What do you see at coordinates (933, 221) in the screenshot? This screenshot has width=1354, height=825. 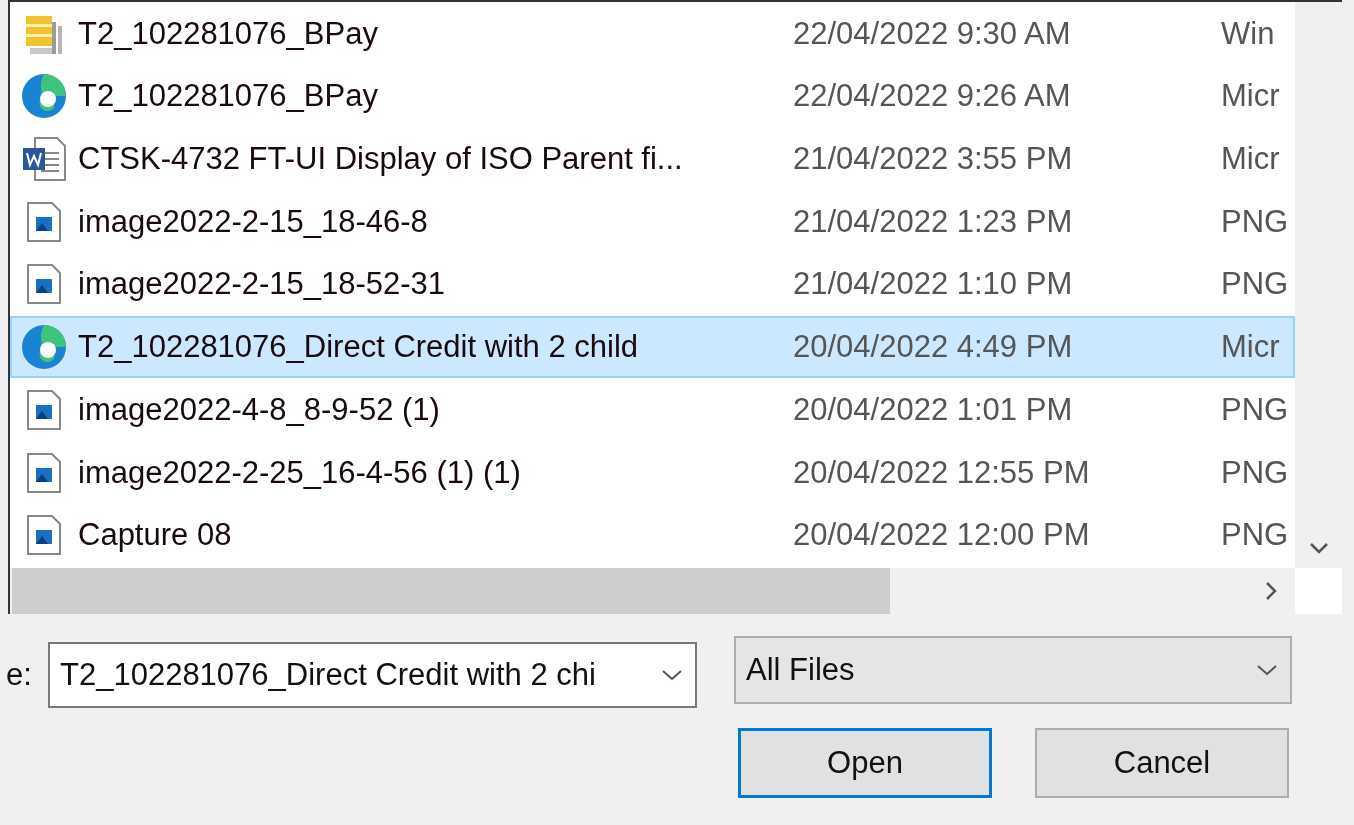 I see `date-modified: 21/04/2022 1:23 PM` at bounding box center [933, 221].